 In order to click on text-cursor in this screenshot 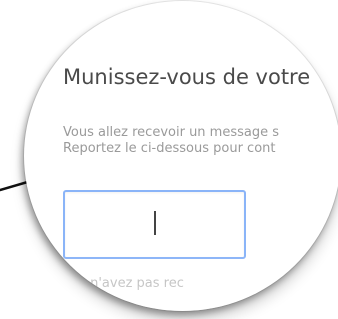, I will do `click(155, 223)`.